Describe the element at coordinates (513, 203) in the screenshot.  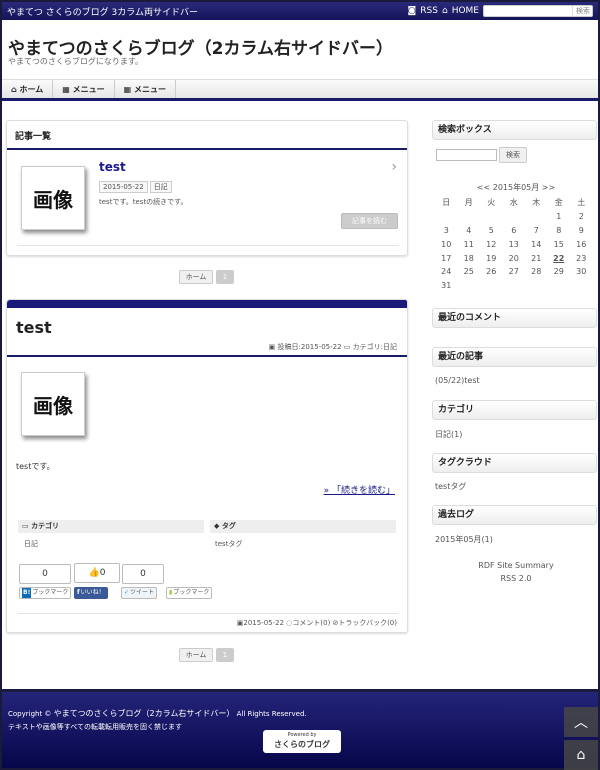
I see `weekday: 水` at that location.